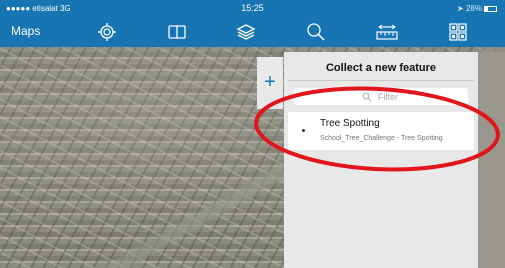  Describe the element at coordinates (490, 9) in the screenshot. I see `battery-icon` at that location.